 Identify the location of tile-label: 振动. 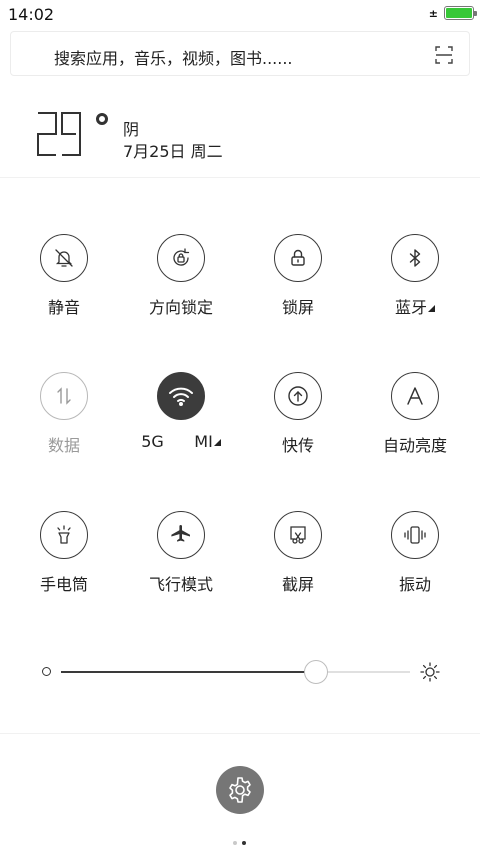
(414, 584).